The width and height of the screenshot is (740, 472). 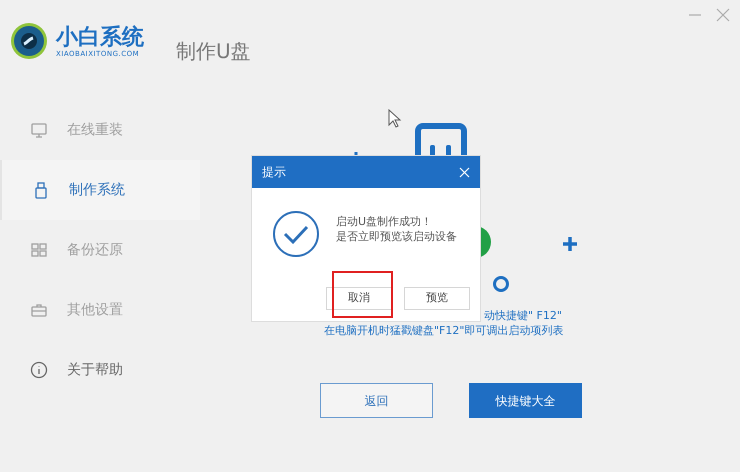 I want to click on cursor-icon, so click(x=395, y=119).